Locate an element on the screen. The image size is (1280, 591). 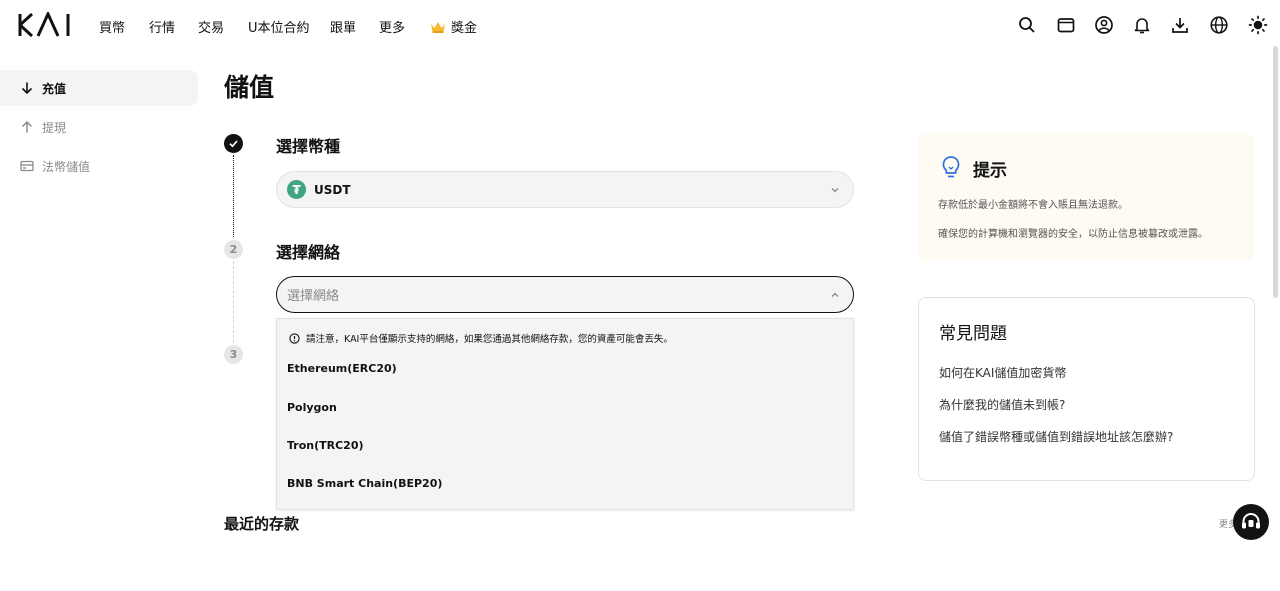
usdt-logo-icon: ₮ is located at coordinates (296, 189).